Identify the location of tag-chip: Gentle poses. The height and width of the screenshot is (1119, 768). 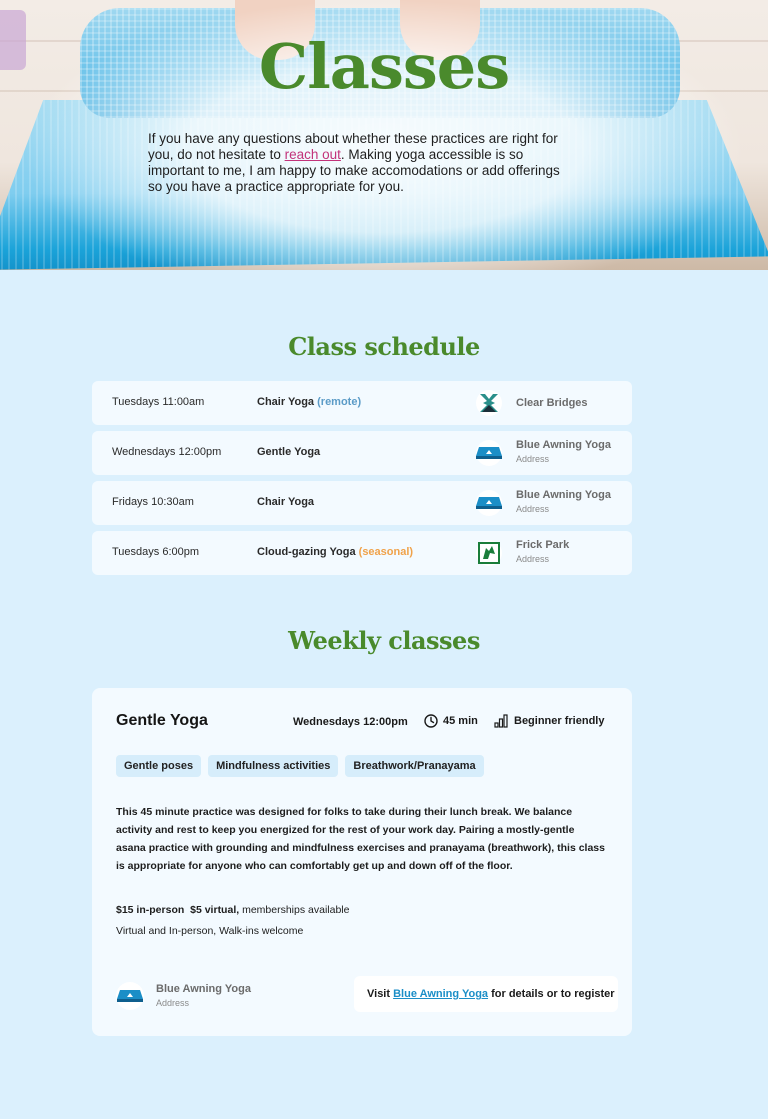
(159, 766).